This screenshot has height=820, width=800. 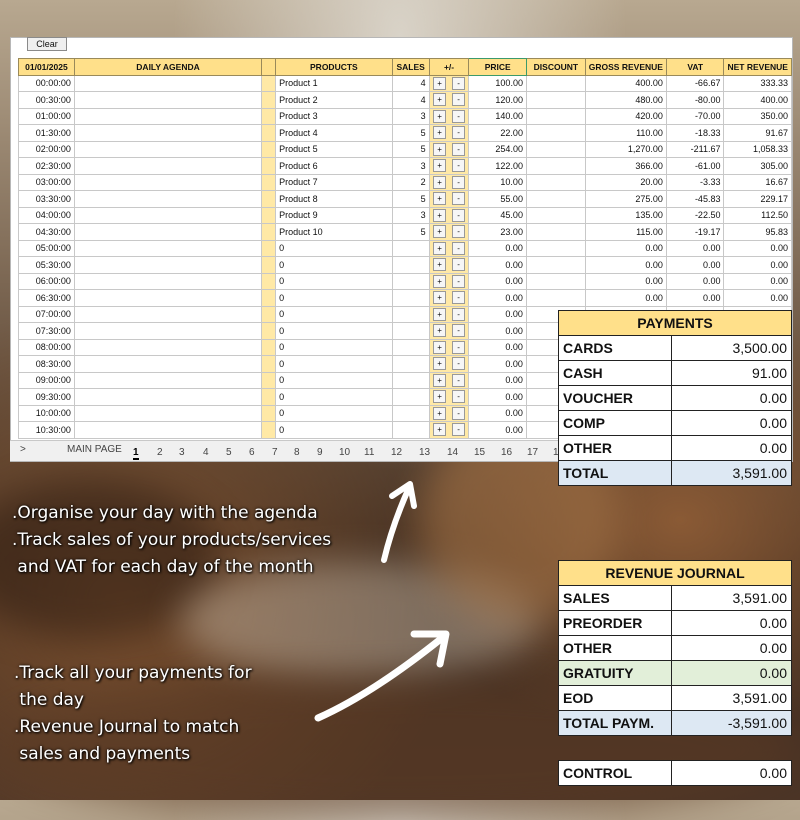 I want to click on price-cell: 55.00, so click(x=497, y=199).